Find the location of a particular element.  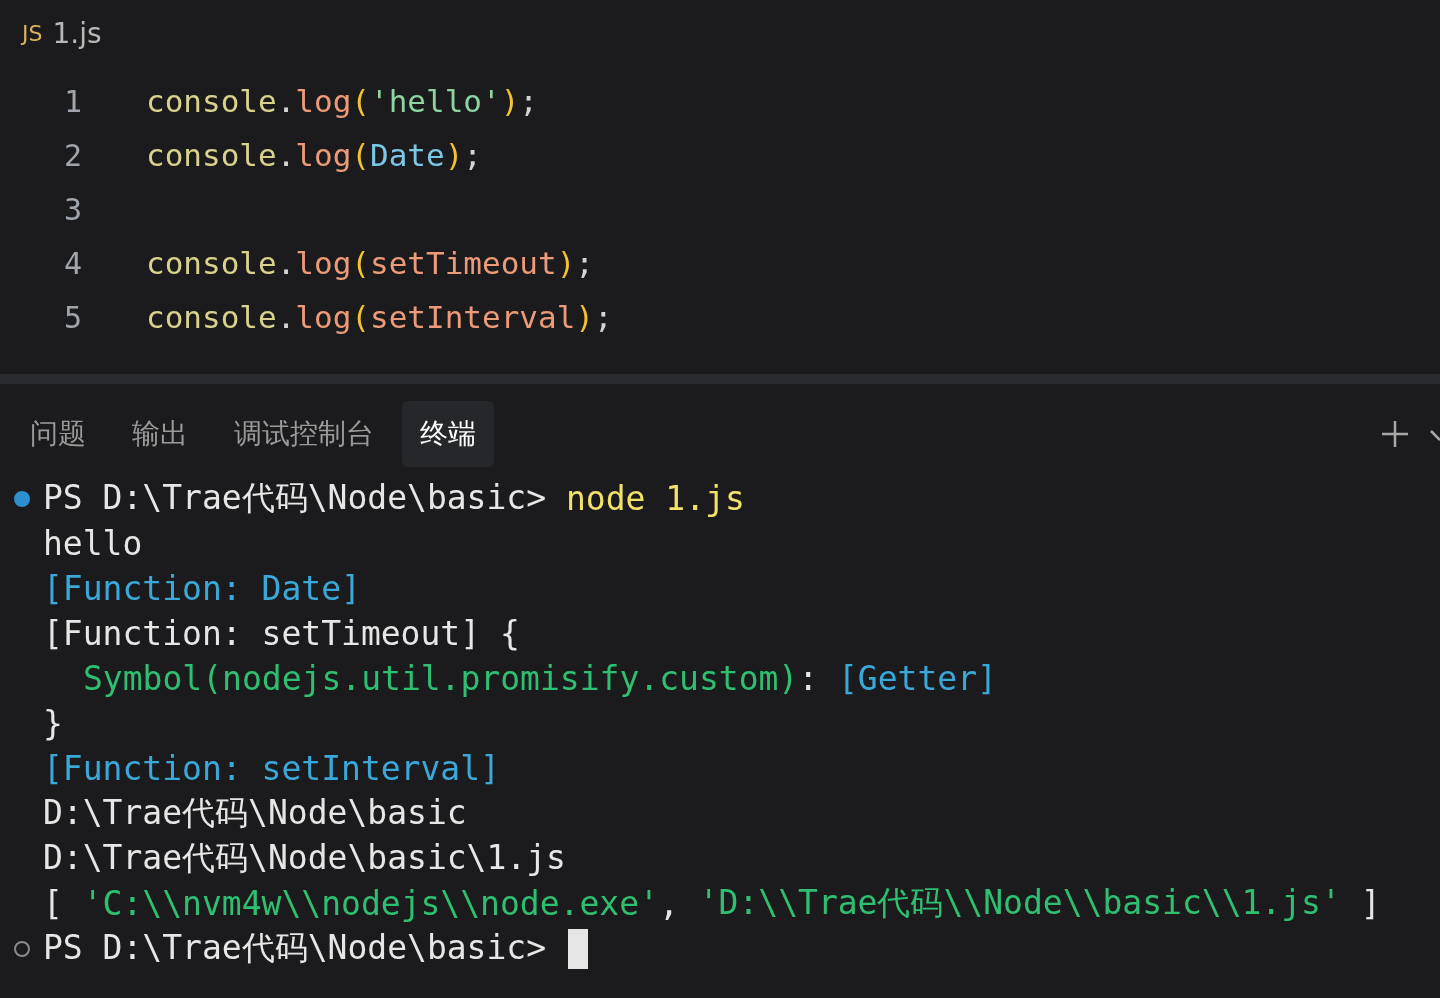

file-type-label: JS is located at coordinates (32, 33).